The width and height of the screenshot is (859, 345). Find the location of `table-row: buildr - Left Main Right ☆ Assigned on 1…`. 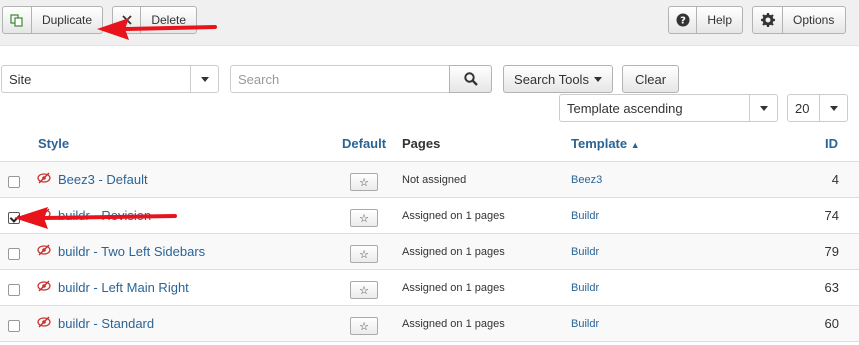

table-row: buildr - Left Main Right ☆ Assigned on 1… is located at coordinates (429, 288).